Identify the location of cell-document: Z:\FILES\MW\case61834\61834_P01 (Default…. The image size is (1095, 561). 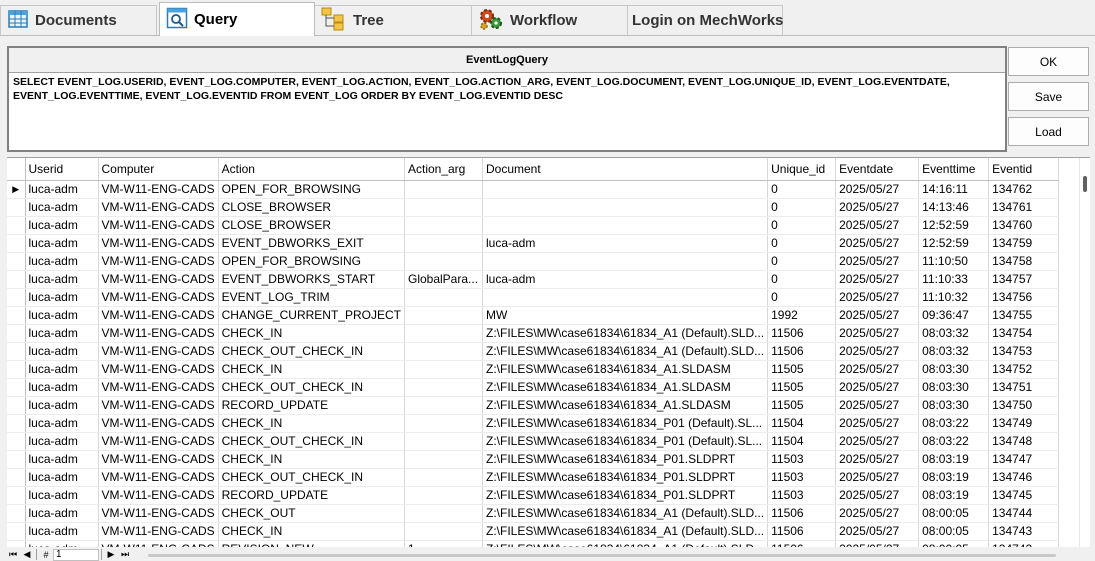
(625, 423).